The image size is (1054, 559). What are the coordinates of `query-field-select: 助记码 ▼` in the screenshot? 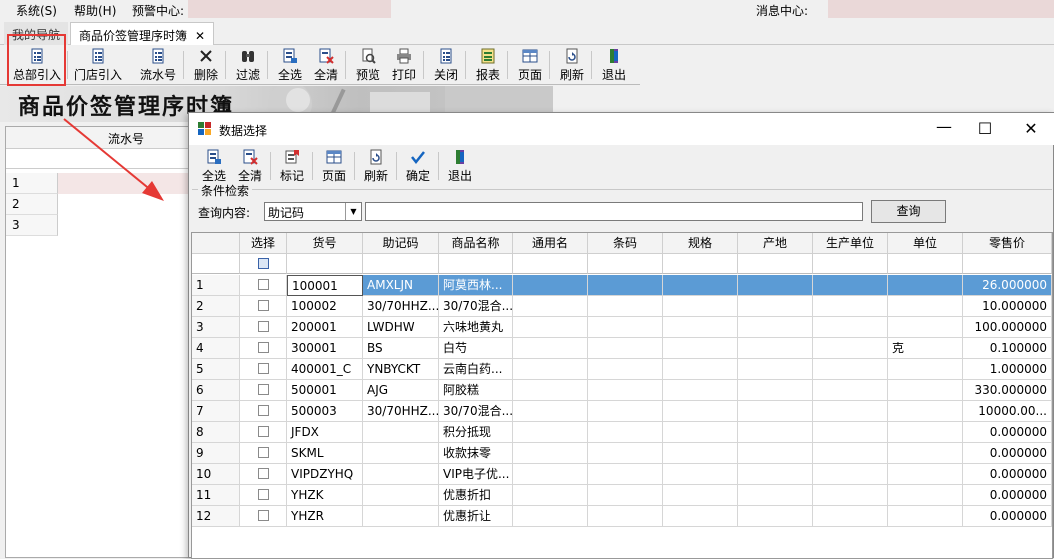 It's located at (313, 211).